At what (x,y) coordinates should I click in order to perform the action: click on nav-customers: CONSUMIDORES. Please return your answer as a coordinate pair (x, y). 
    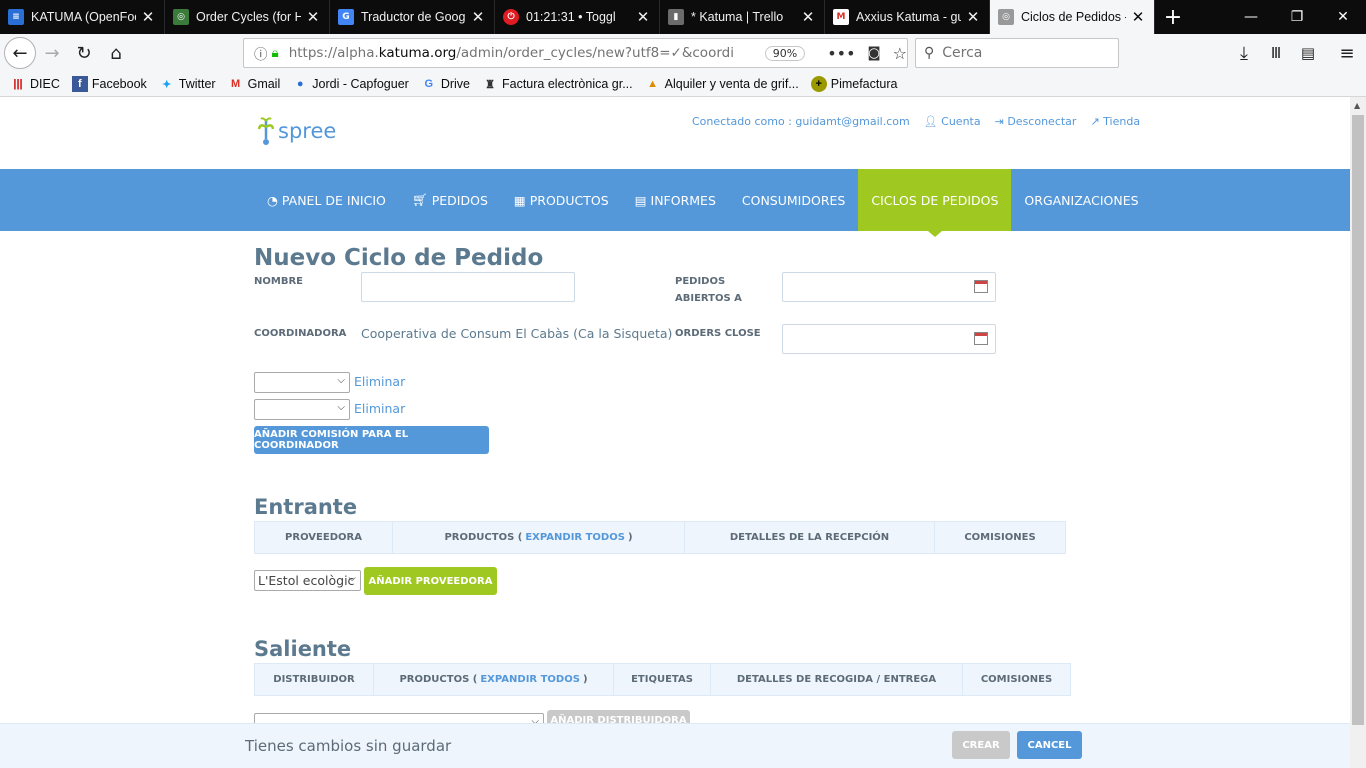
    Looking at the image, I should click on (793, 200).